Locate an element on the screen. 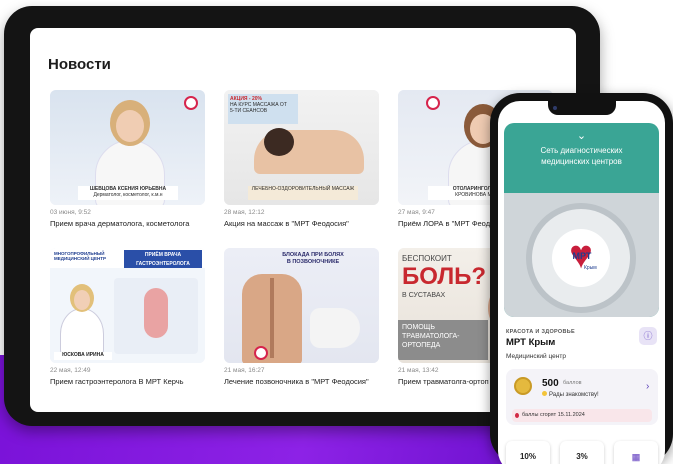  news-title: Прием гастроэнтеролога В МРТ Керчь is located at coordinates (130, 381).